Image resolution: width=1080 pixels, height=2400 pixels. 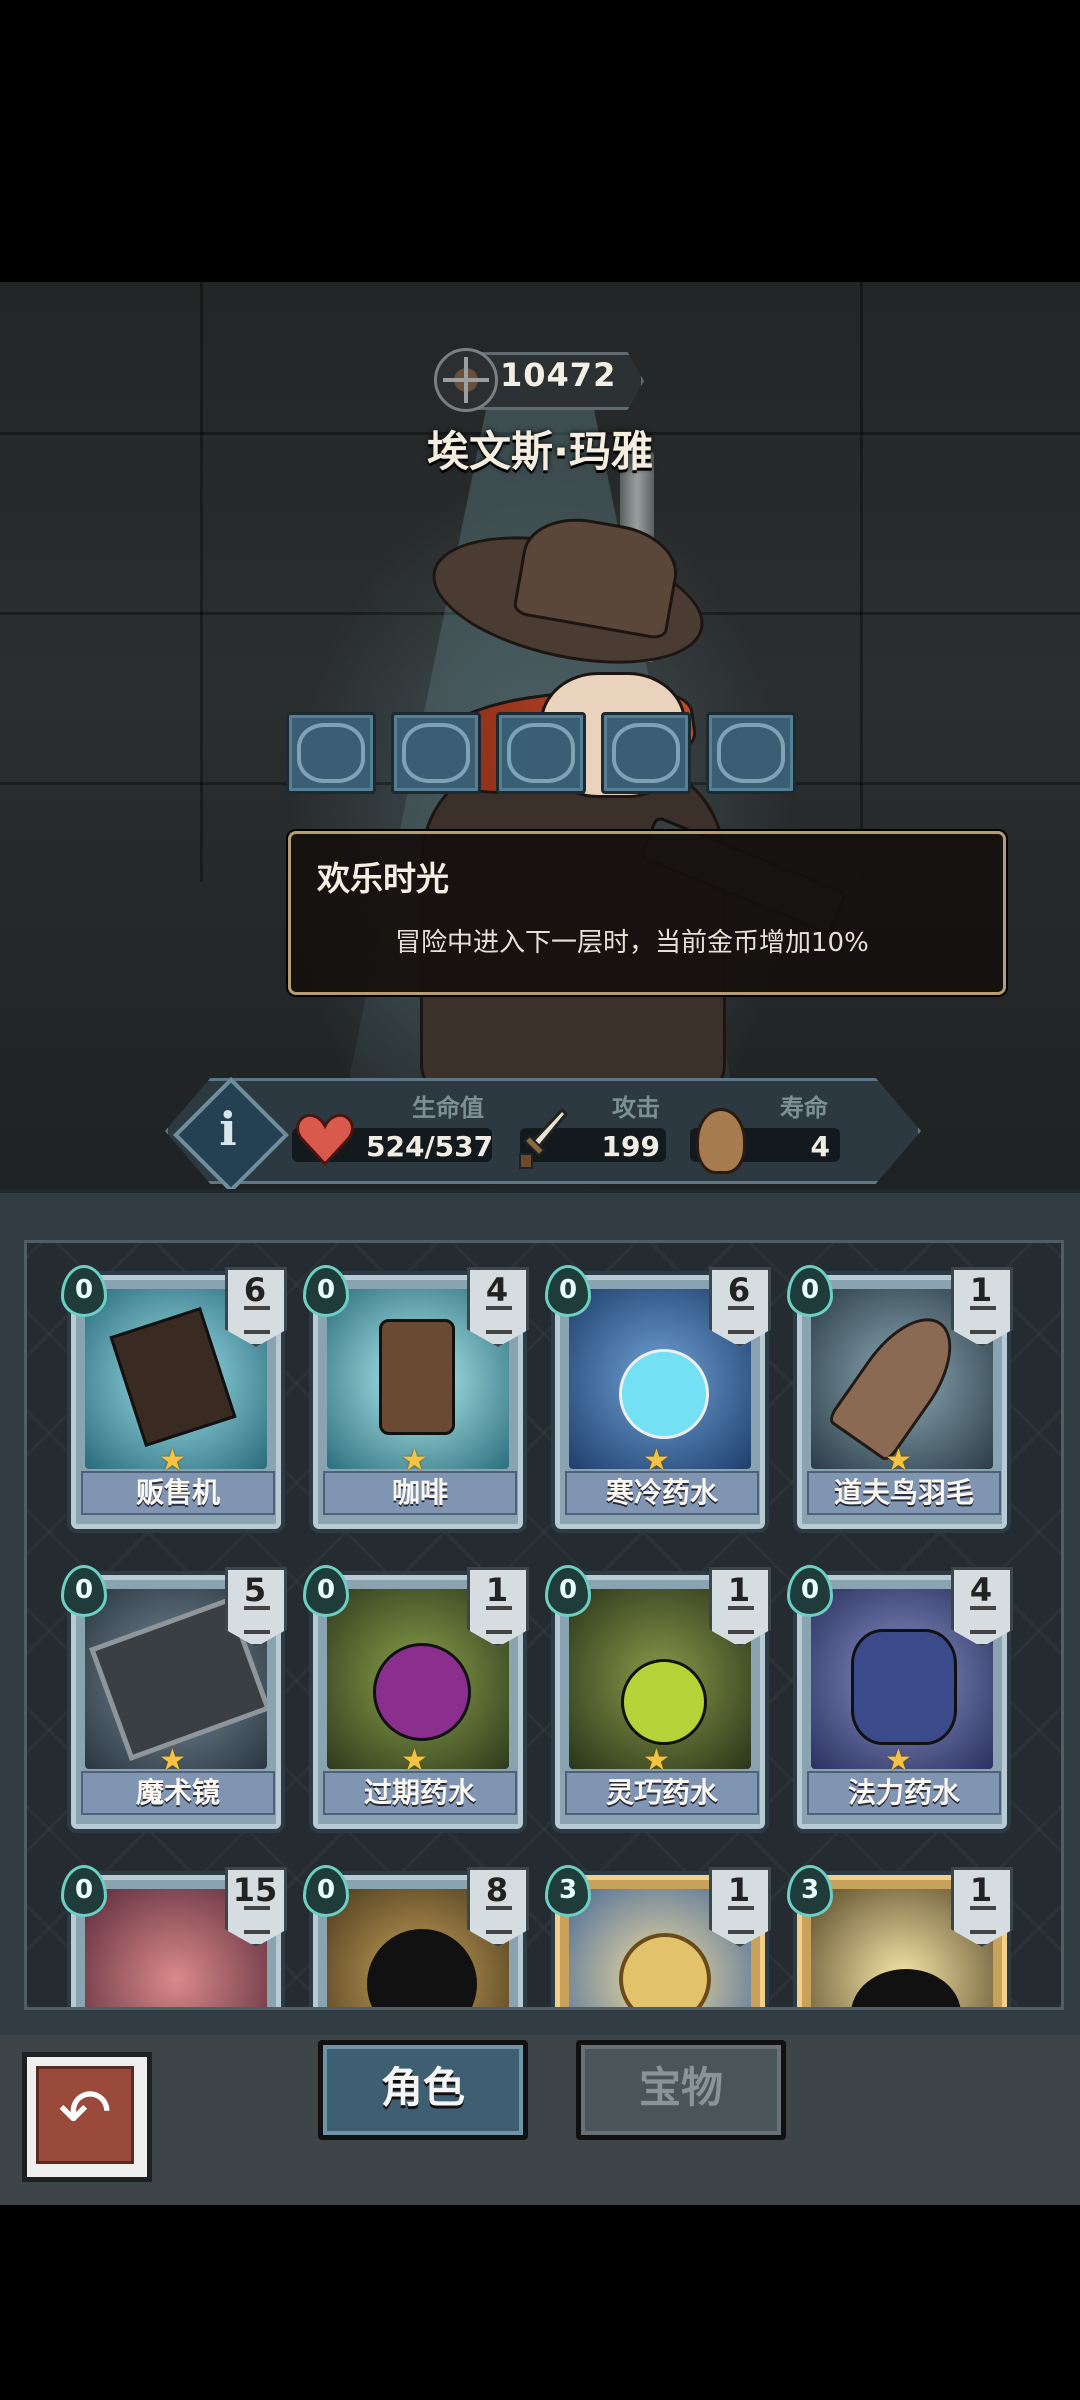 I want to click on hero-name: 埃文斯·玛雅, so click(x=540, y=451).